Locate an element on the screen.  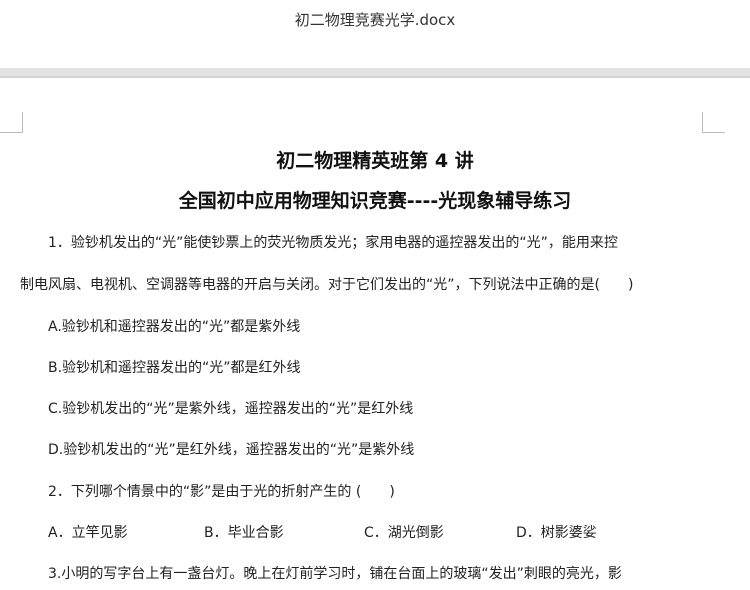
document-subheading: 全国初中应用物理知识竞赛----光现象辅导练习 is located at coordinates (375, 201).